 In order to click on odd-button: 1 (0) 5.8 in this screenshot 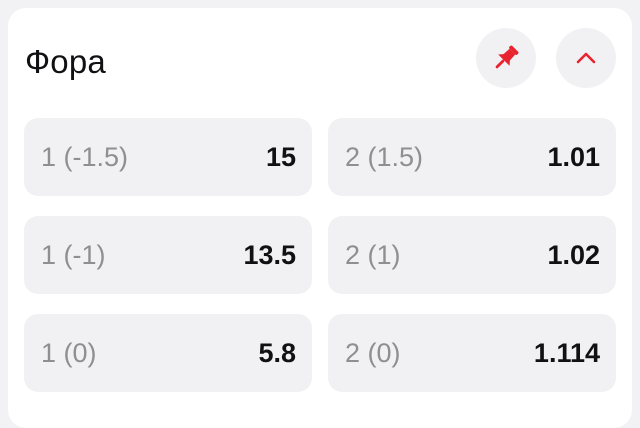, I will do `click(168, 353)`.